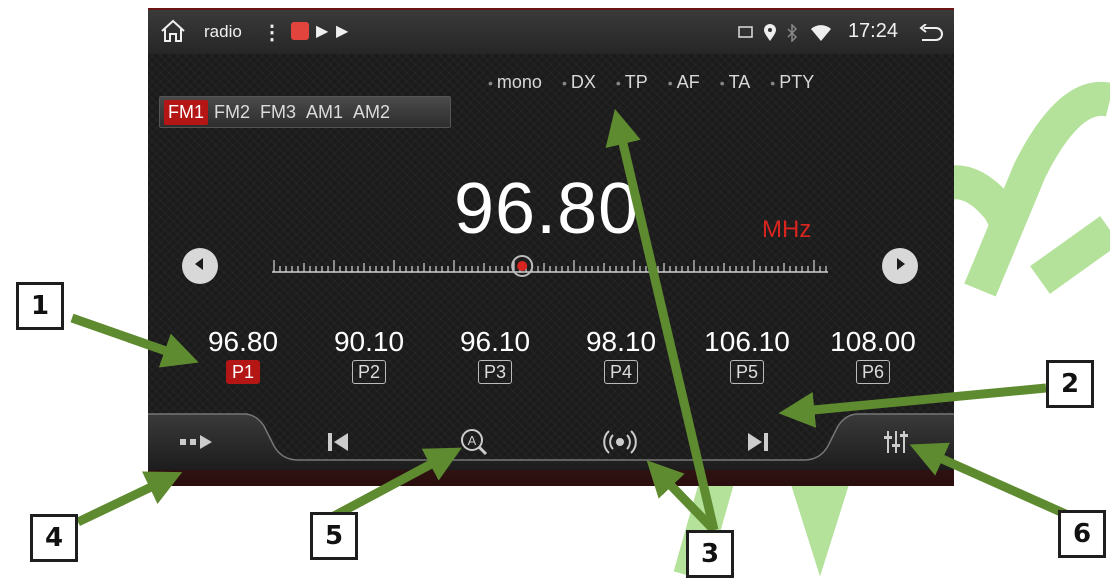 The image size is (1110, 578). What do you see at coordinates (651, 82) in the screenshot?
I see `rds-flags: mono DX TP AF TA PTY` at bounding box center [651, 82].